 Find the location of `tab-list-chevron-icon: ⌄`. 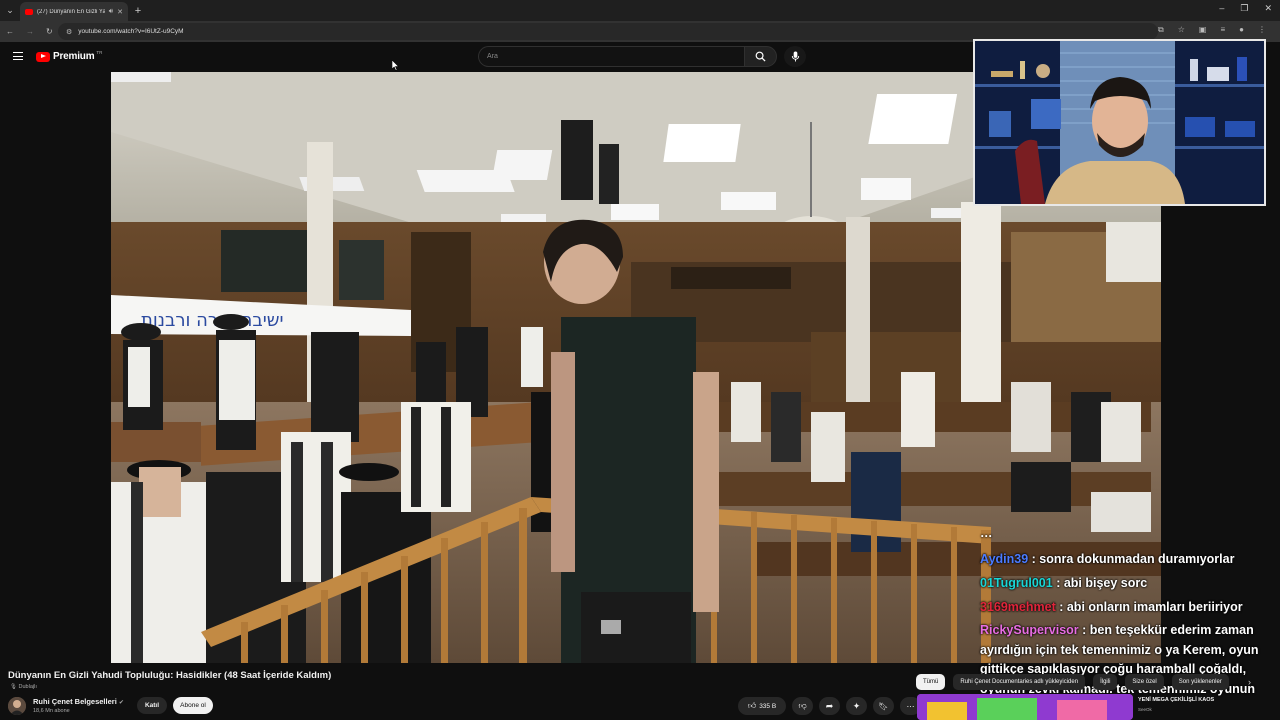

tab-list-chevron-icon: ⌄ is located at coordinates (10, 10).